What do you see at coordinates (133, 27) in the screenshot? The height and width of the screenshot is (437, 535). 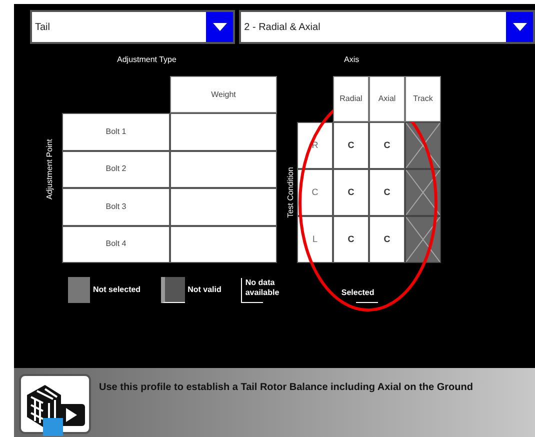 I see `dropdown: Tail` at bounding box center [133, 27].